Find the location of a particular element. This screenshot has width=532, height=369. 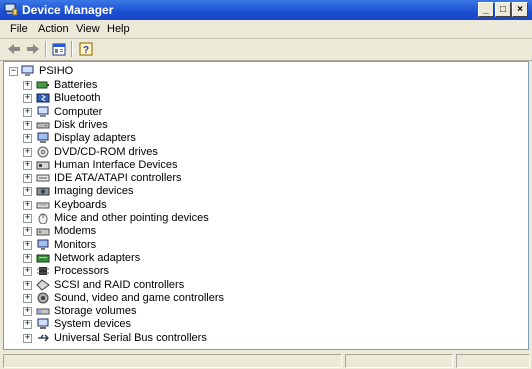

properties-button is located at coordinates (59, 49).